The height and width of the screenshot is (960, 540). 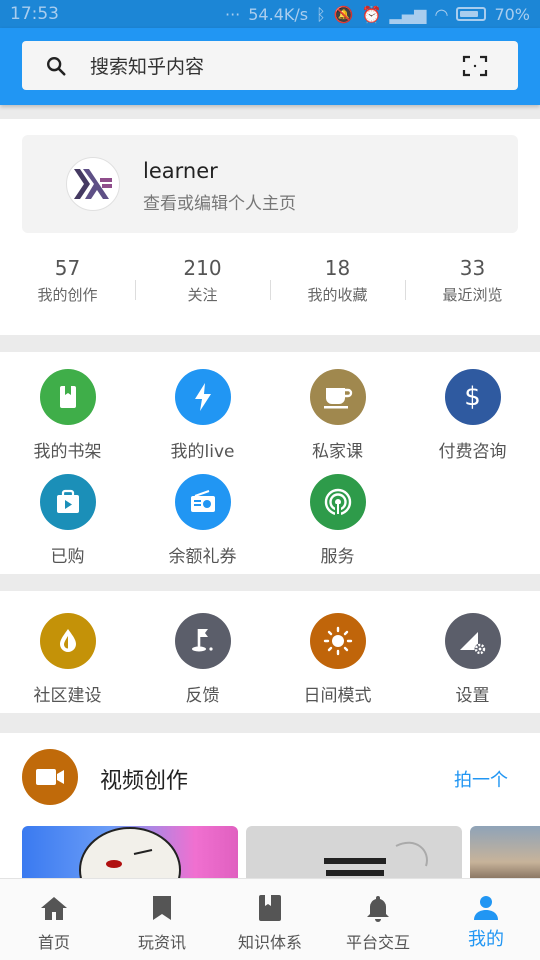 I want to click on service-balance: 余额礼券, so click(x=202, y=520).